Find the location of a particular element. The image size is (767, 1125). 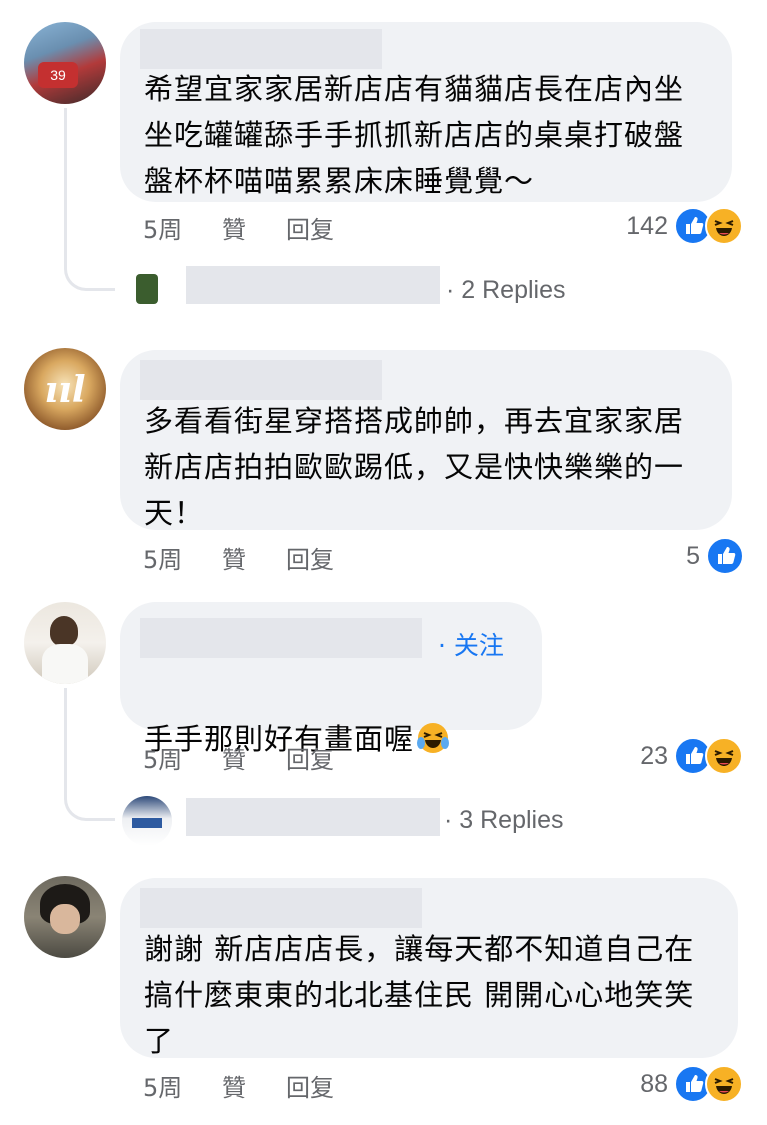

svg-text: ııl is located at coordinates (64, 390).